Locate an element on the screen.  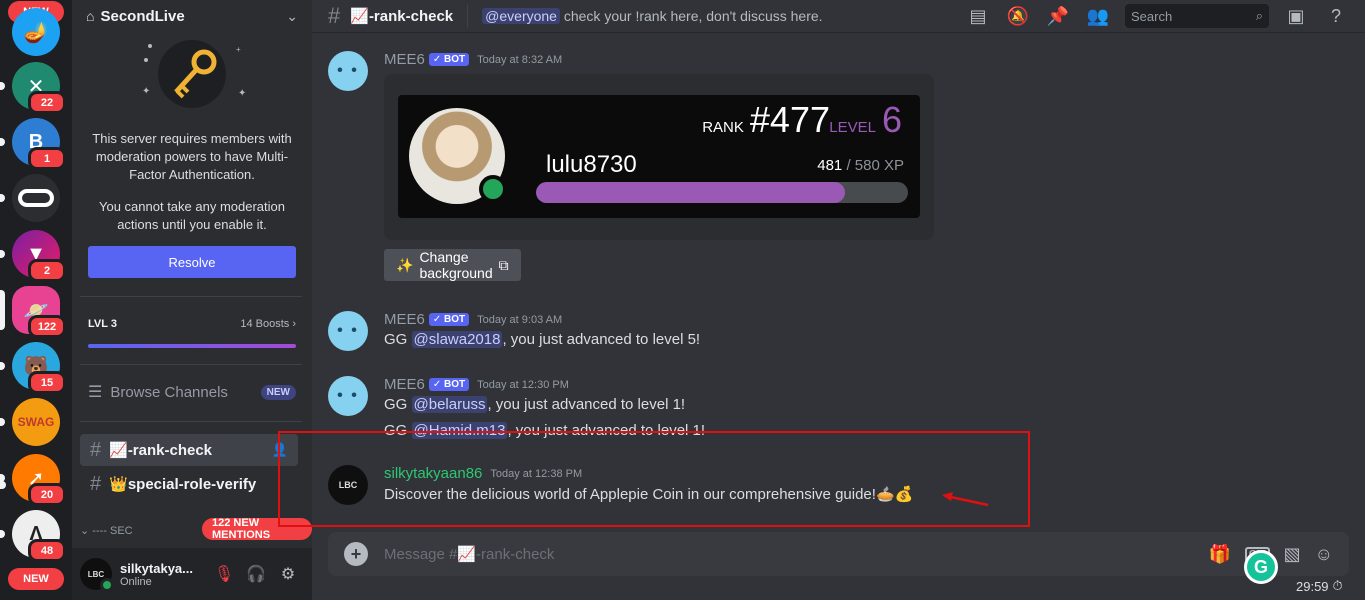
message-input: Message #📈-rank-check is located at coordinates (789, 554).